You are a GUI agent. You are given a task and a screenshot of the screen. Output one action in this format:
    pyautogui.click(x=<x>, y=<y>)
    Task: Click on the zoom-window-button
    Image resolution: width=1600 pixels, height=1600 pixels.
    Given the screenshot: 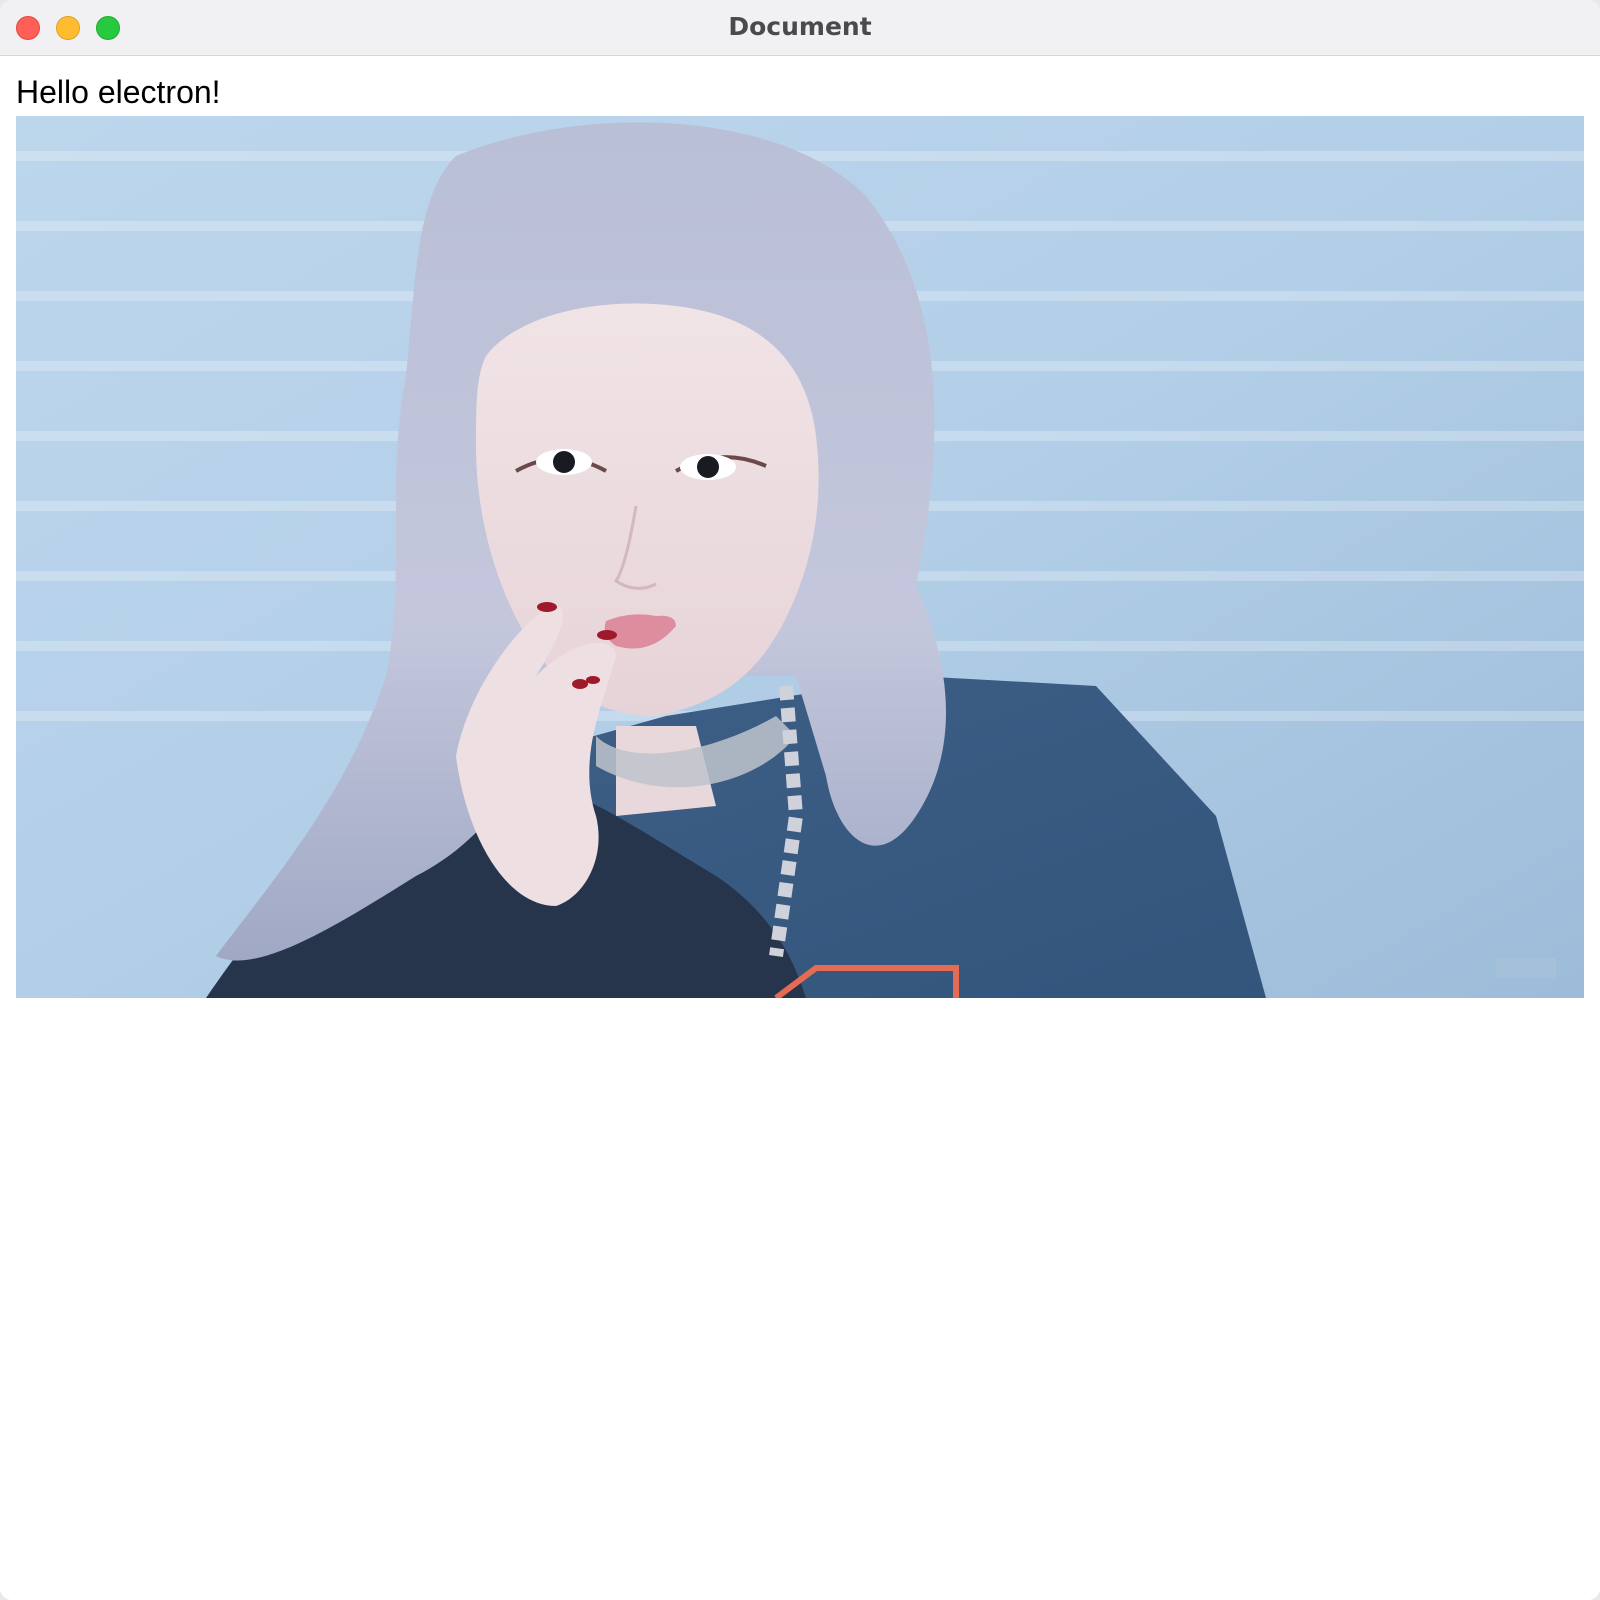 What is the action you would take?
    pyautogui.click(x=108, y=28)
    